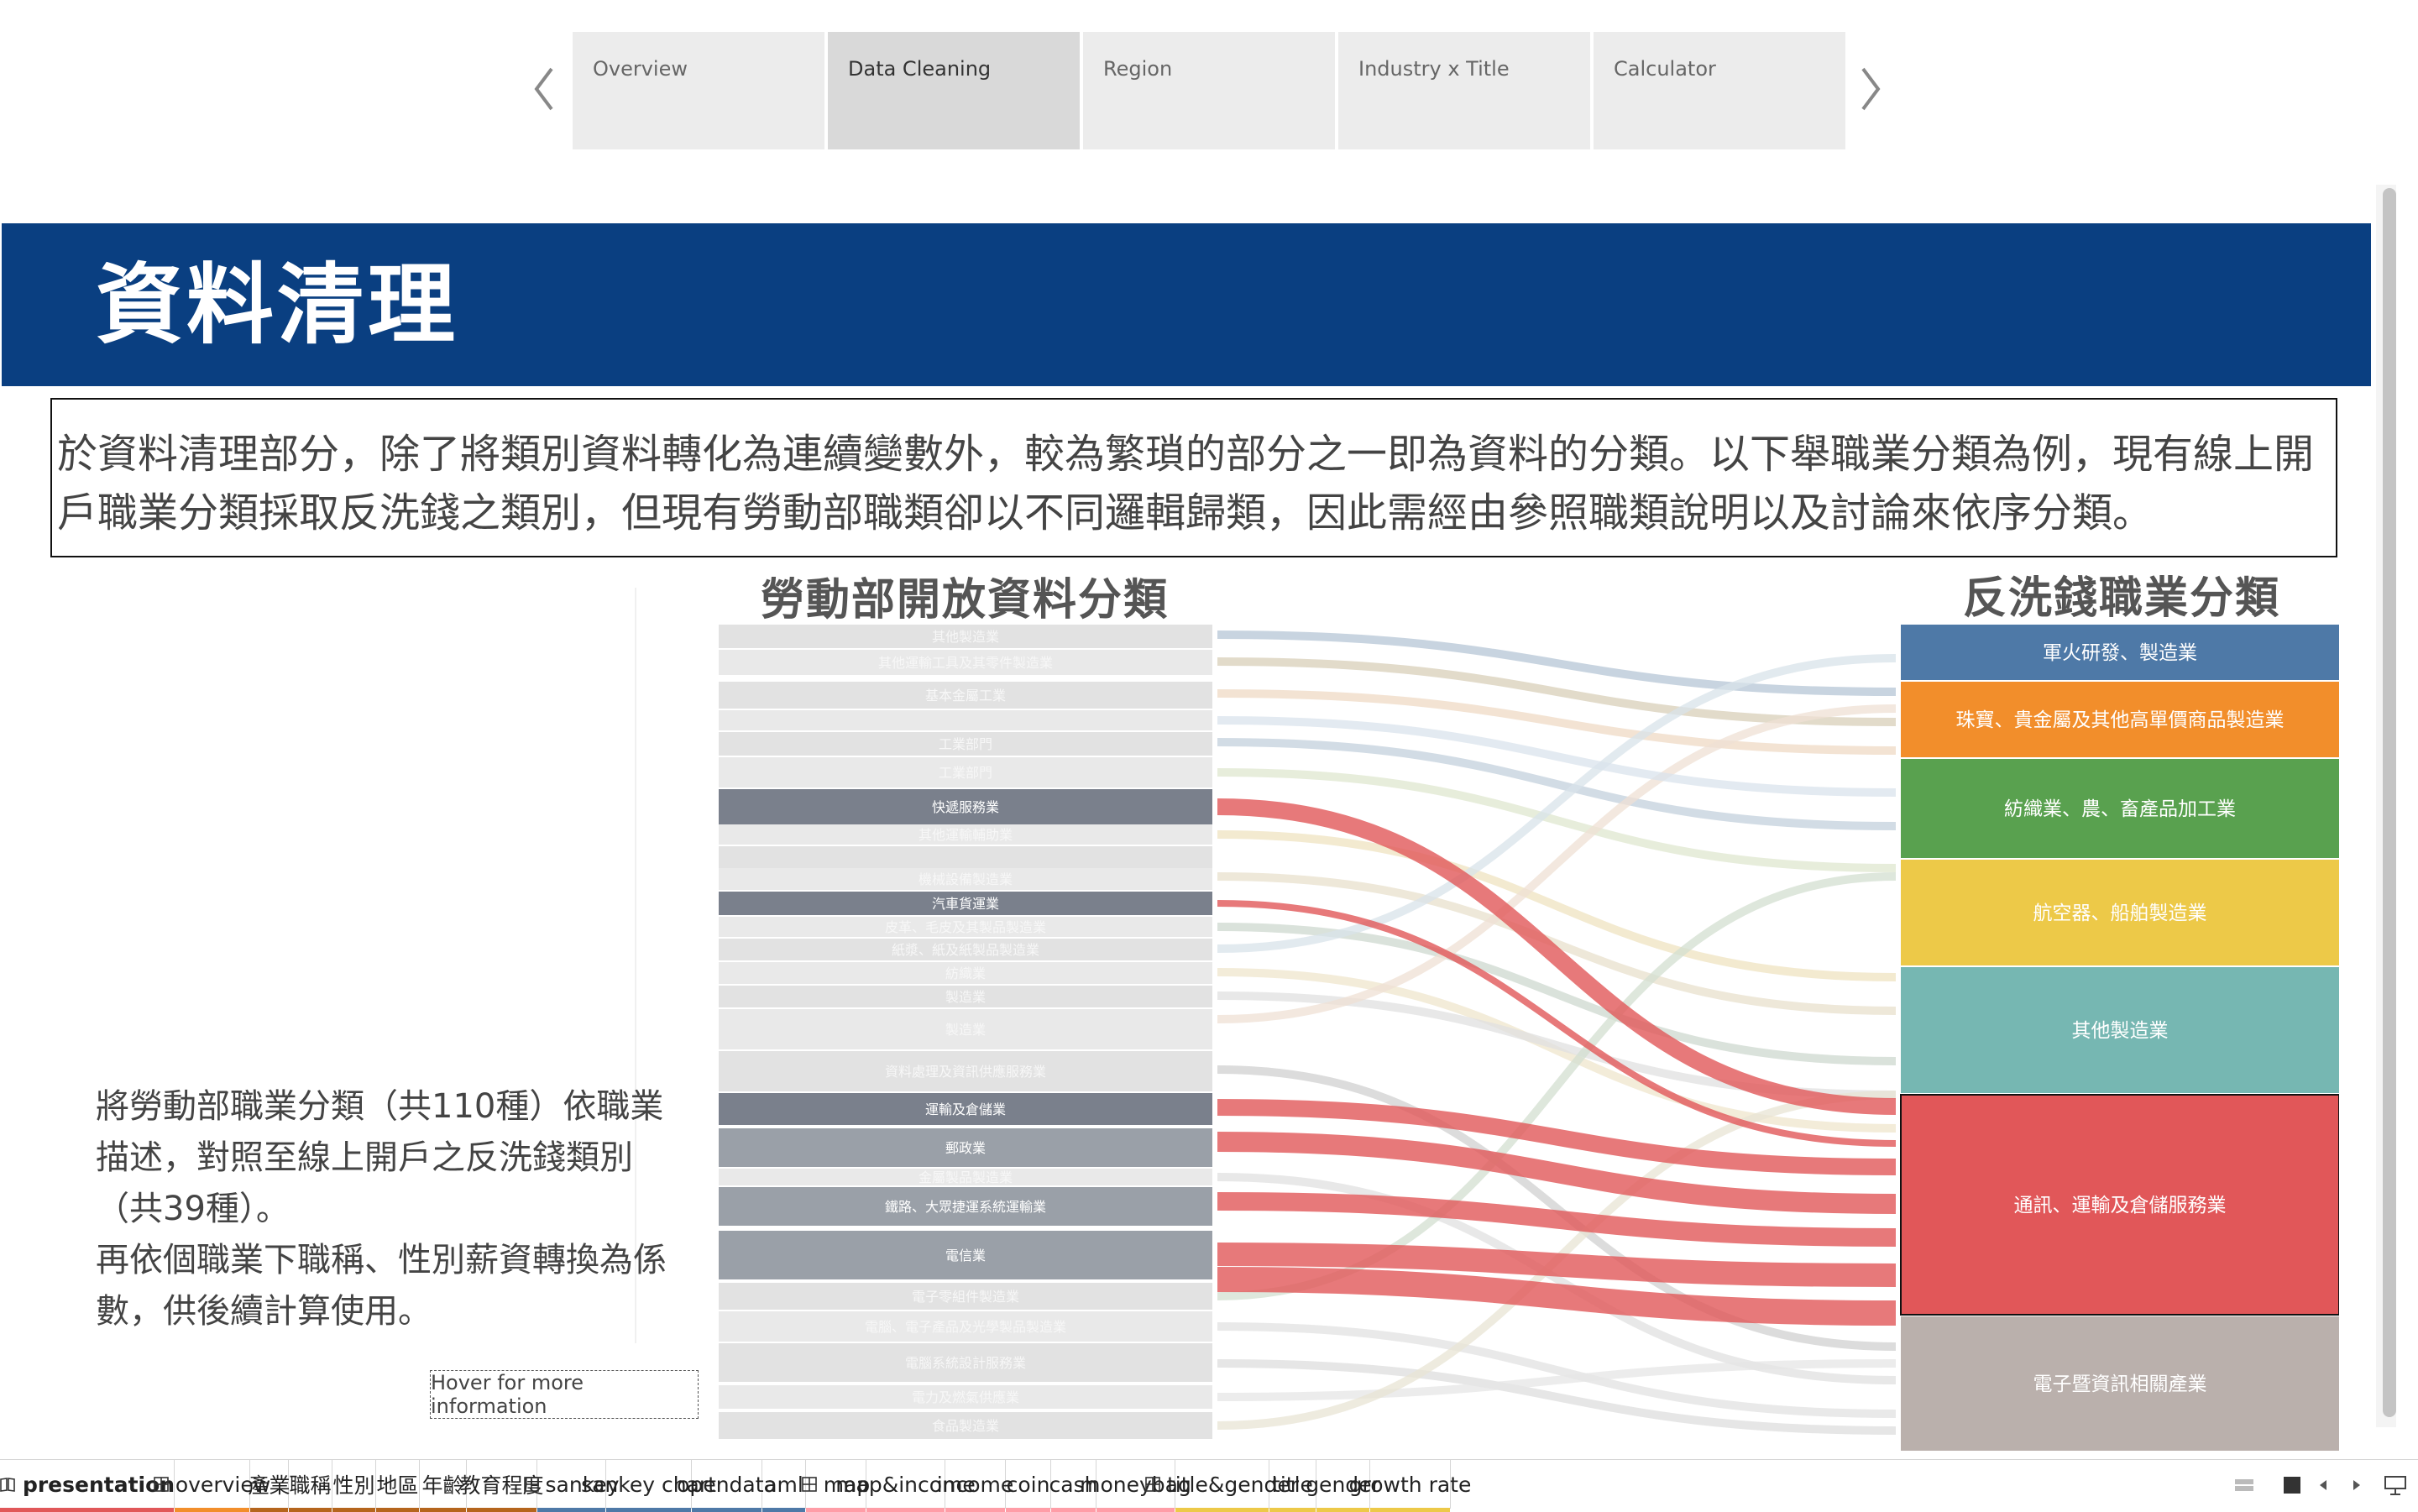  I want to click on sheet-tab-moneybag: moneybag, so click(1135, 1486).